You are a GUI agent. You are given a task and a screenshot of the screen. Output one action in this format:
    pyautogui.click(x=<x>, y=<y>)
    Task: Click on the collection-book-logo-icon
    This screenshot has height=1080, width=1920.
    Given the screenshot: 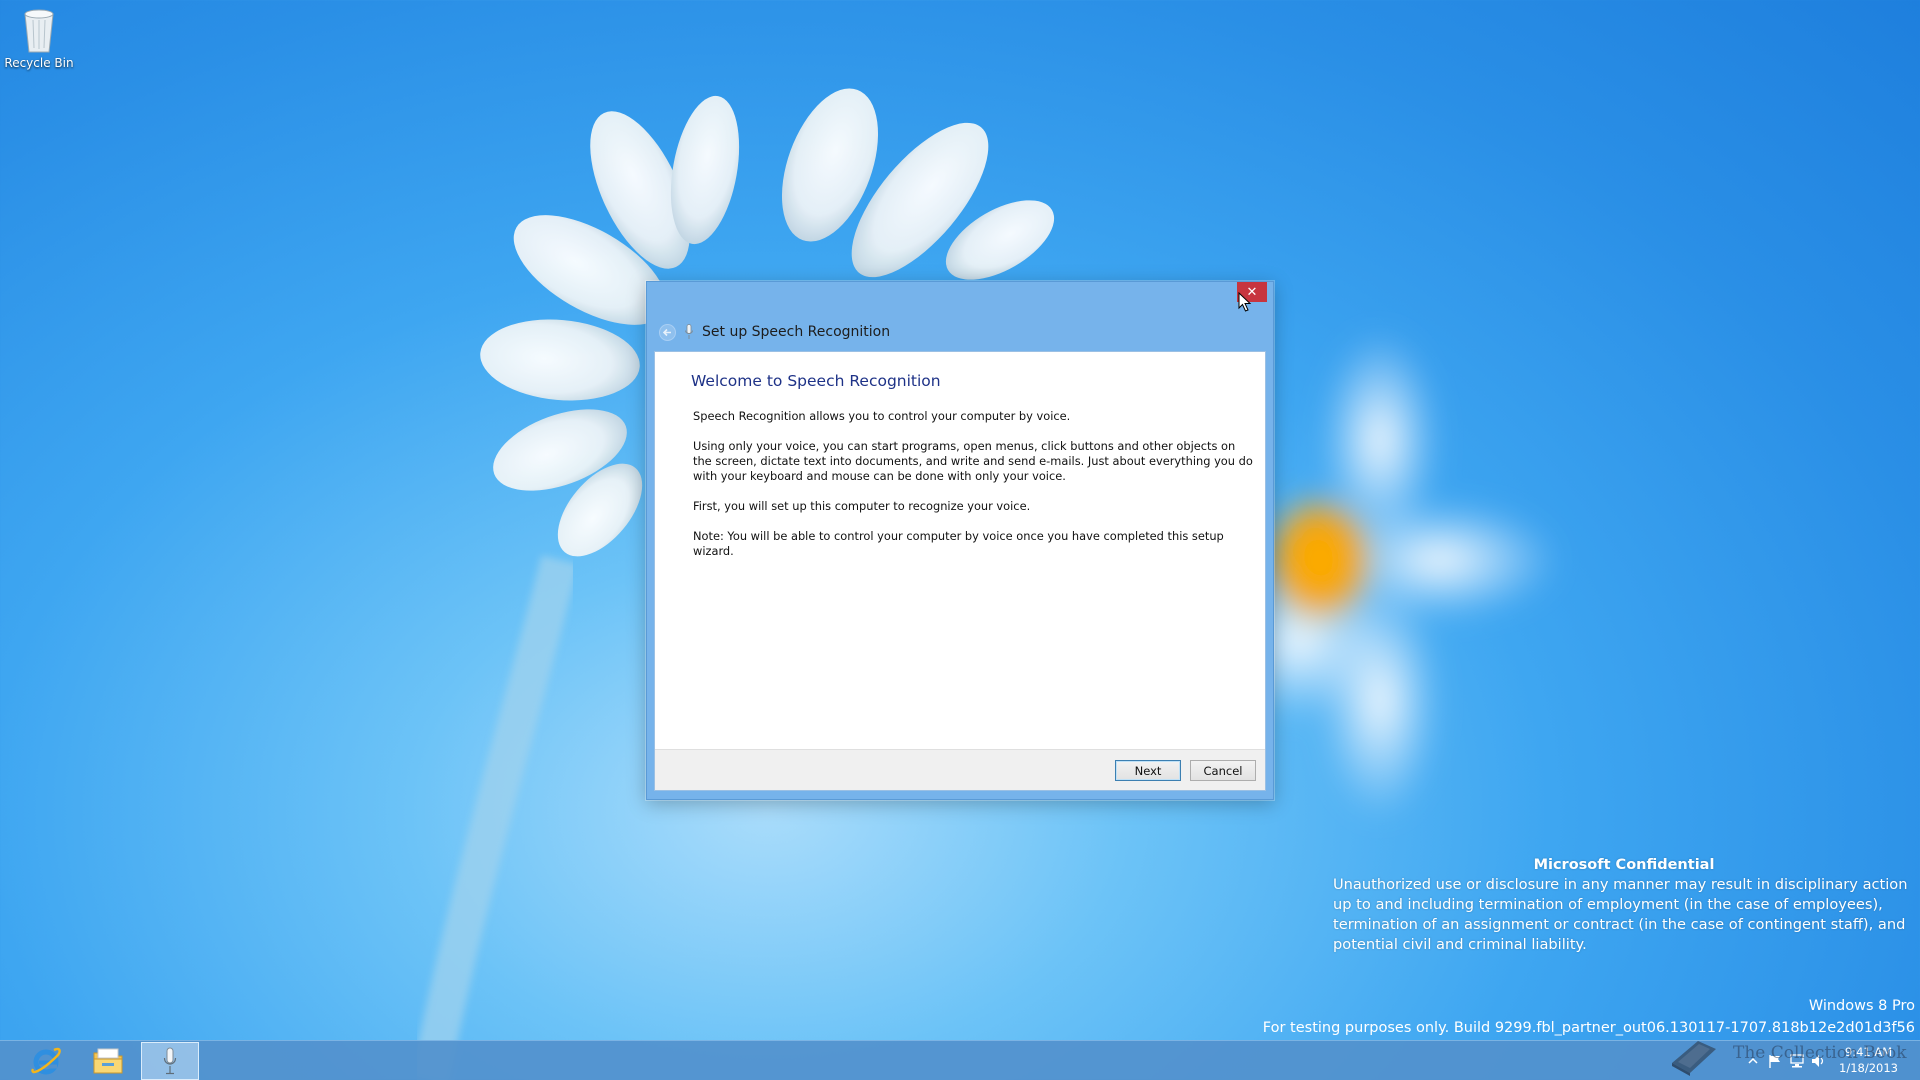 What is the action you would take?
    pyautogui.click(x=1694, y=1058)
    